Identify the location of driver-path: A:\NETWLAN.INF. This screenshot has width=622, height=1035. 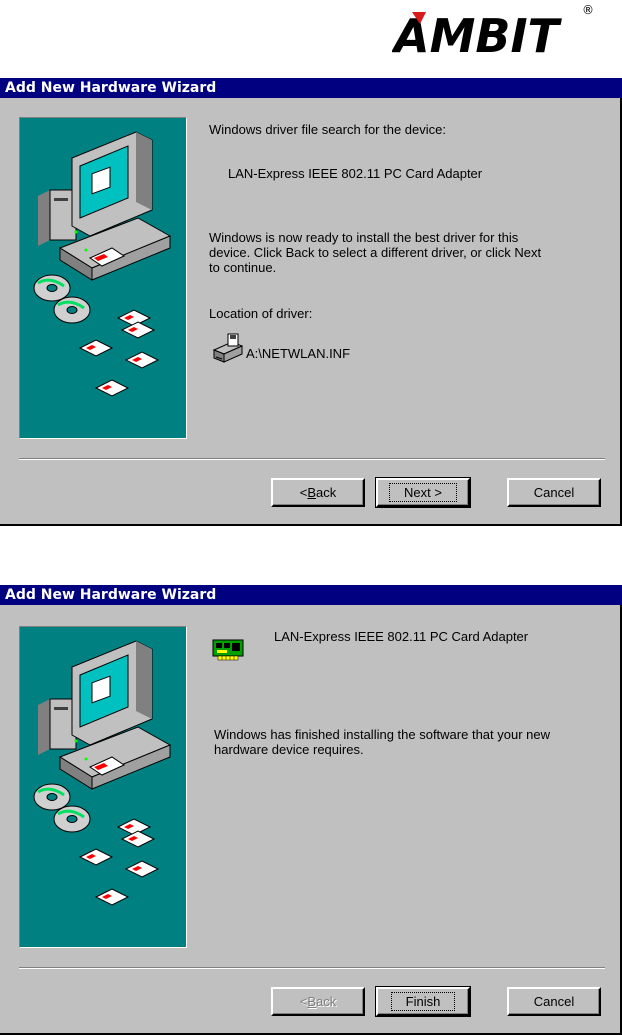
(298, 353).